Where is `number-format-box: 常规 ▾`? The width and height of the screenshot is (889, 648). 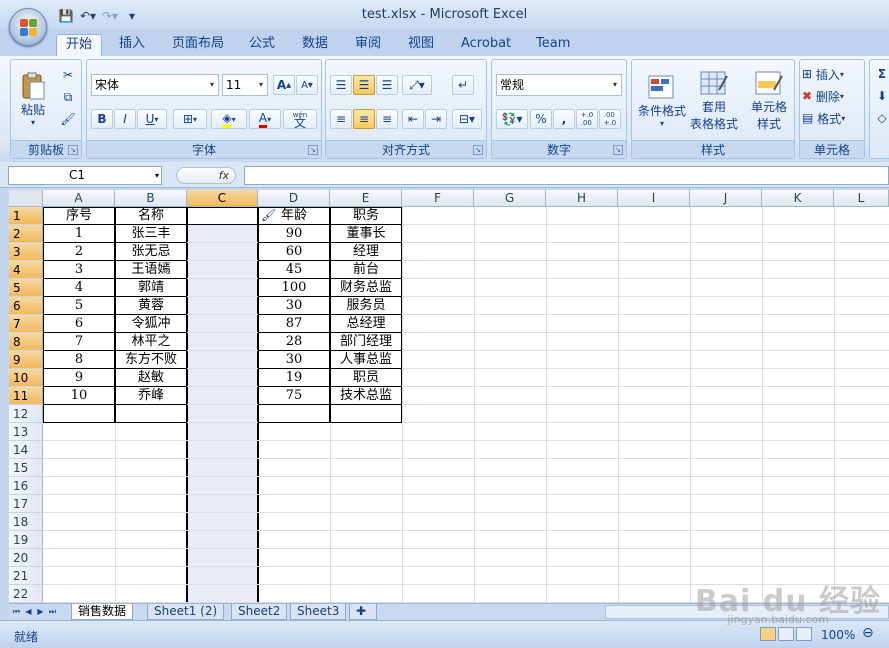 number-format-box: 常规 ▾ is located at coordinates (559, 85).